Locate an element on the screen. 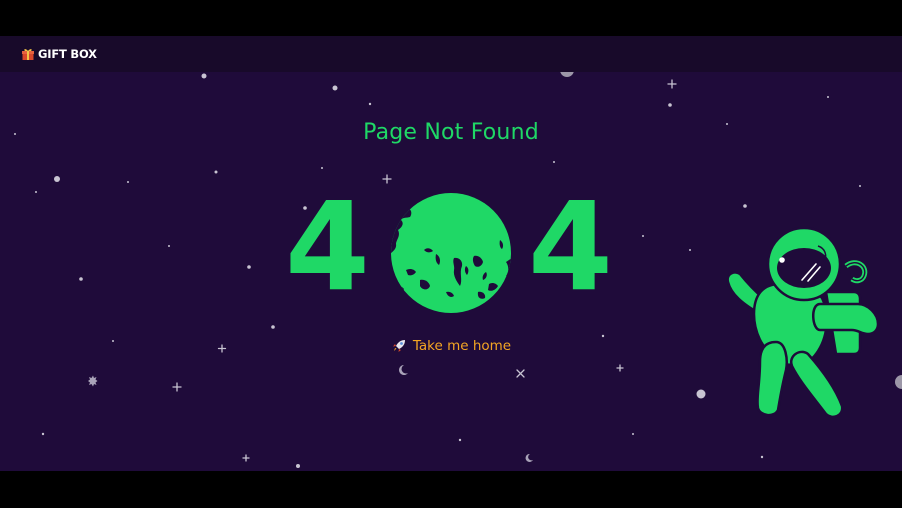 The width and height of the screenshot is (902, 508). take-me-home-label: Take me home is located at coordinates (462, 346).